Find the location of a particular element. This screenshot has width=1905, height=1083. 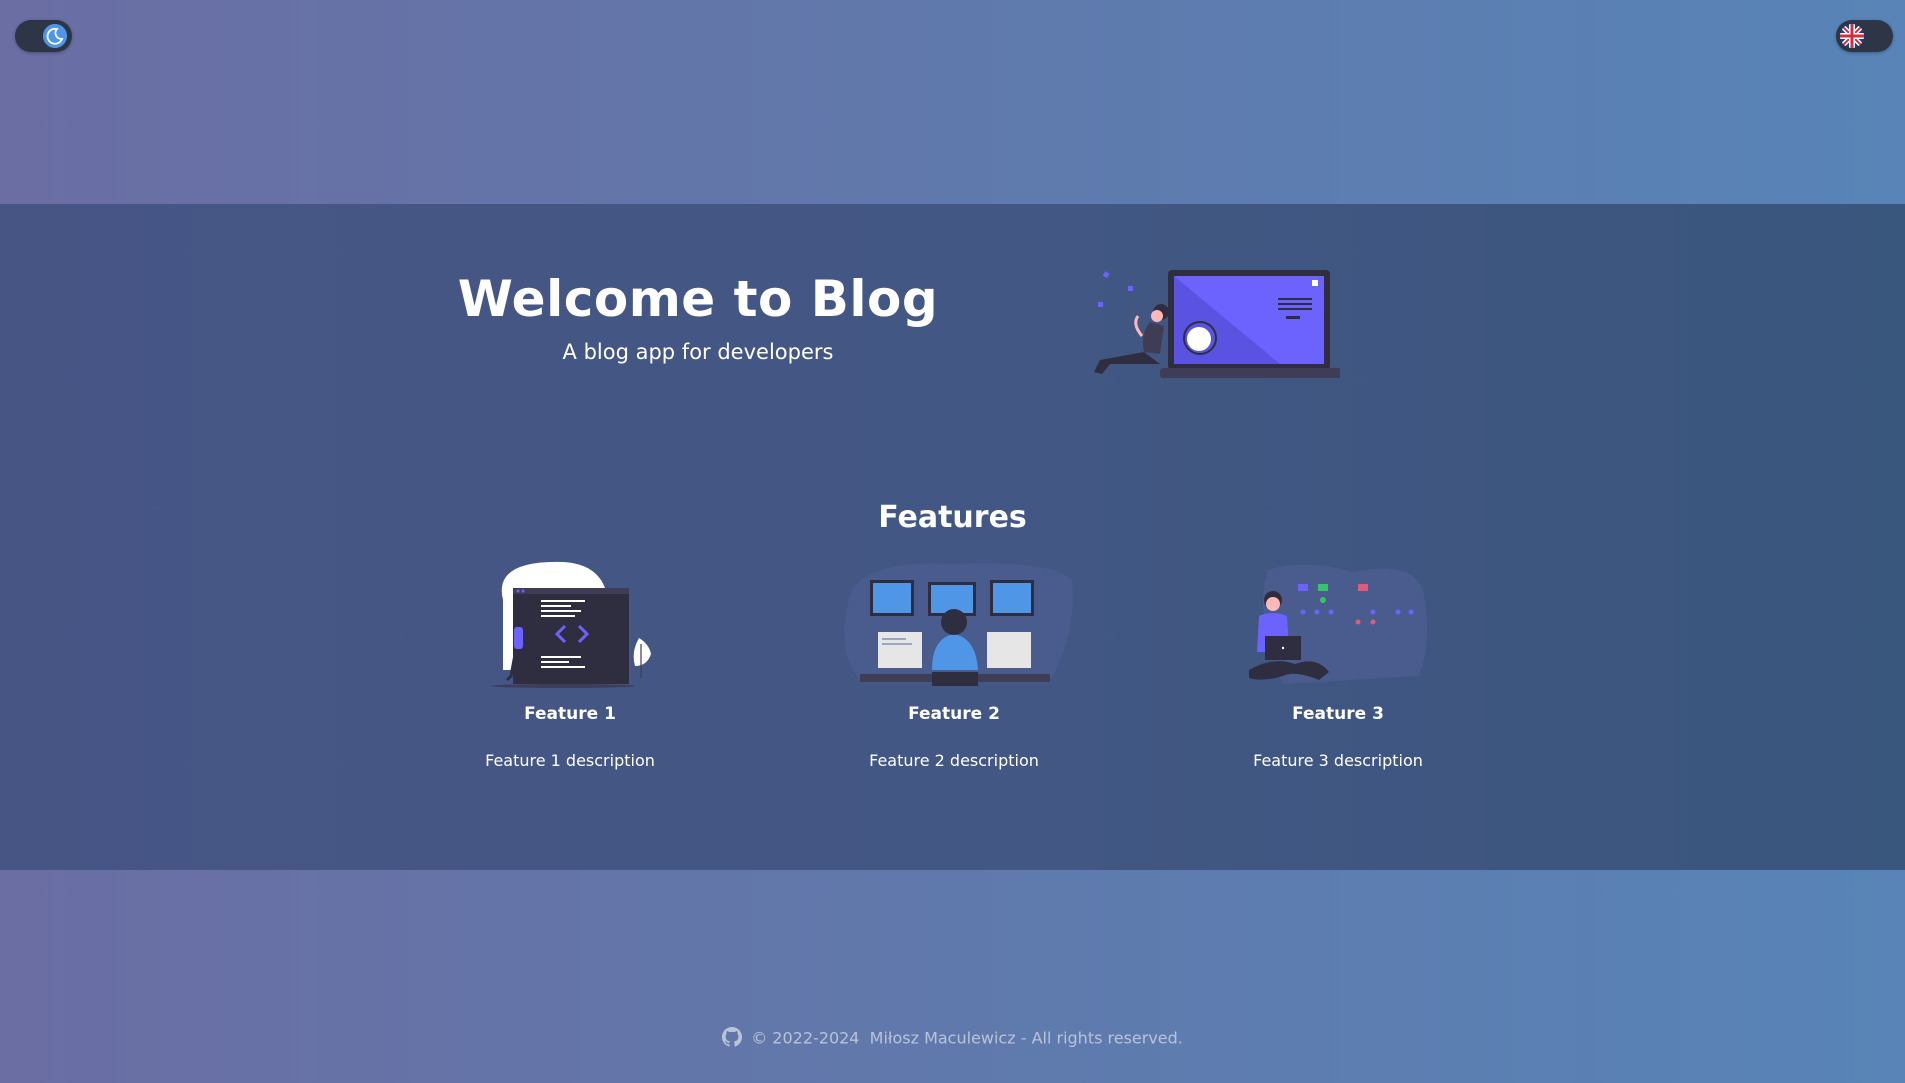

features-heading: Features is located at coordinates (952, 517).